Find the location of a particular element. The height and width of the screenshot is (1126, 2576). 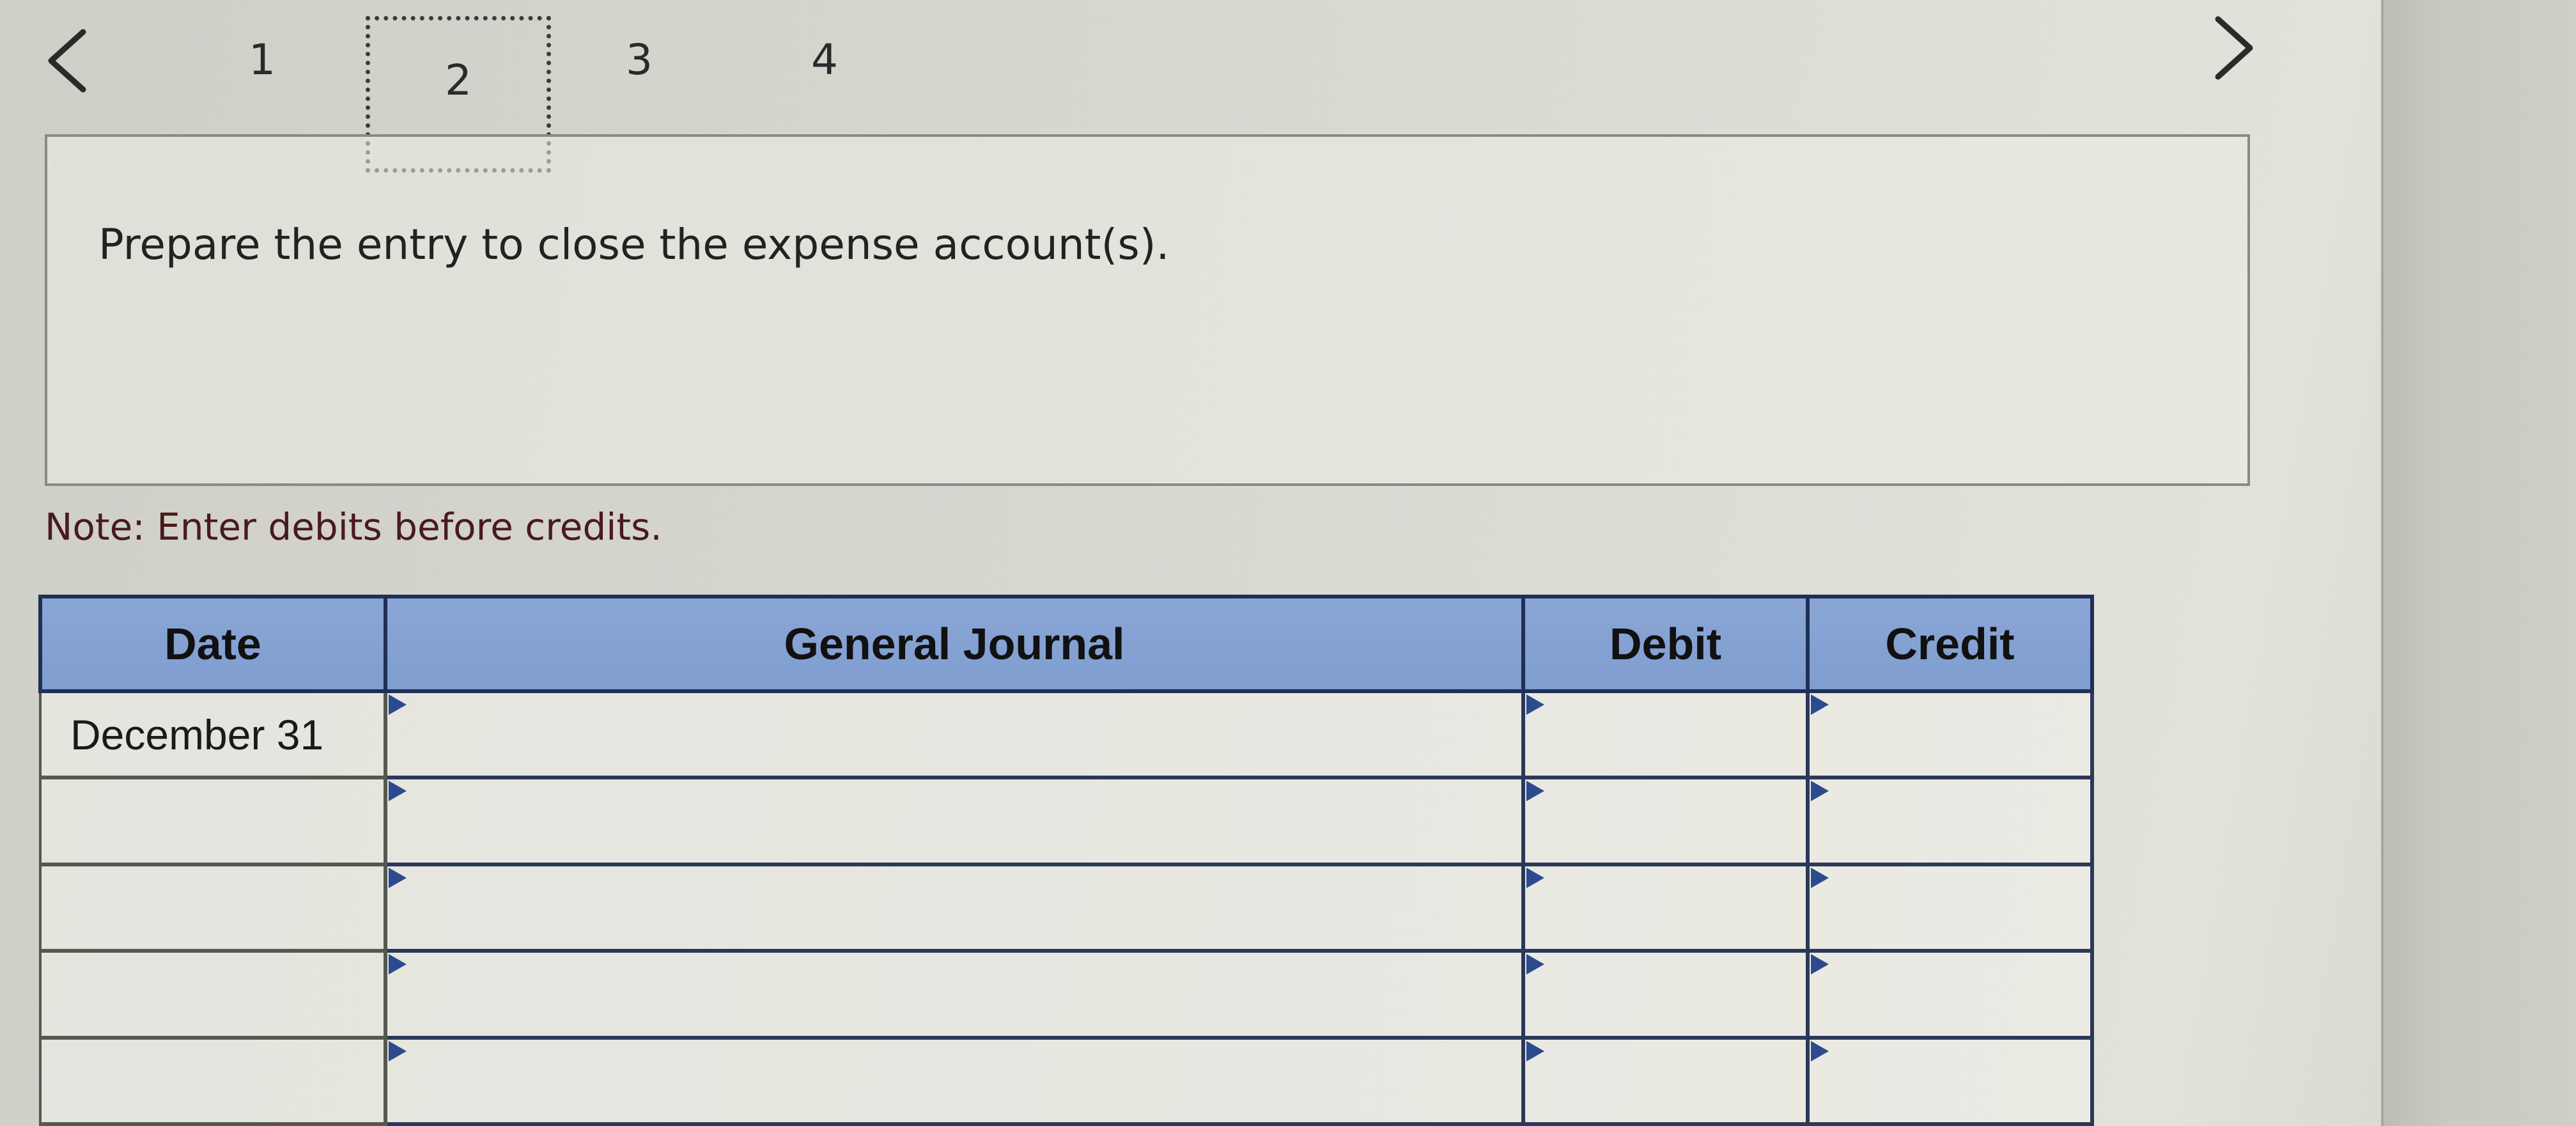

debit-column-header: Debit is located at coordinates (1665, 644).